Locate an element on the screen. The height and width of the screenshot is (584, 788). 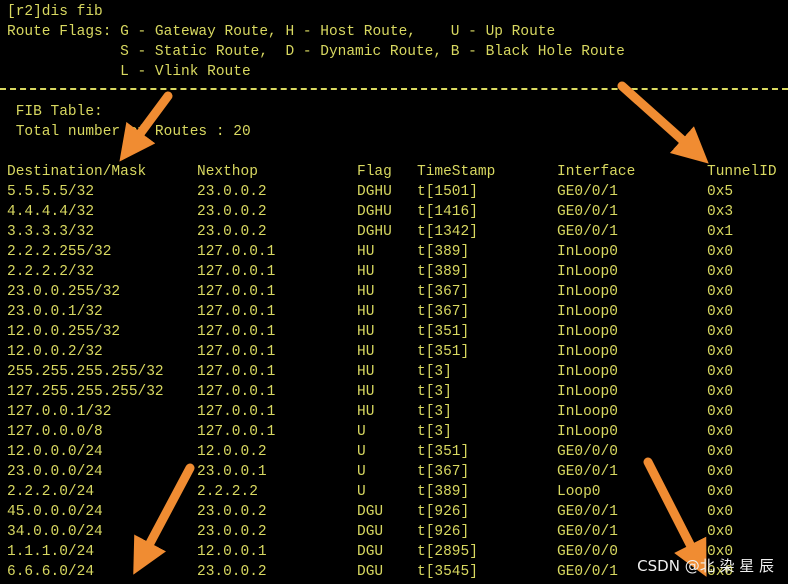
destination-cell: 3.3.3.3/32 is located at coordinates (51, 232).